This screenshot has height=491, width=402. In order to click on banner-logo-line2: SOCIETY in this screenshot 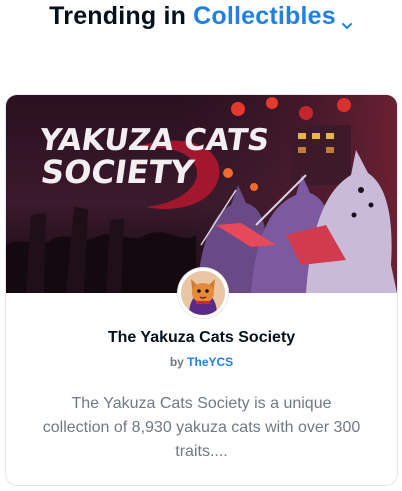, I will do `click(118, 172)`.